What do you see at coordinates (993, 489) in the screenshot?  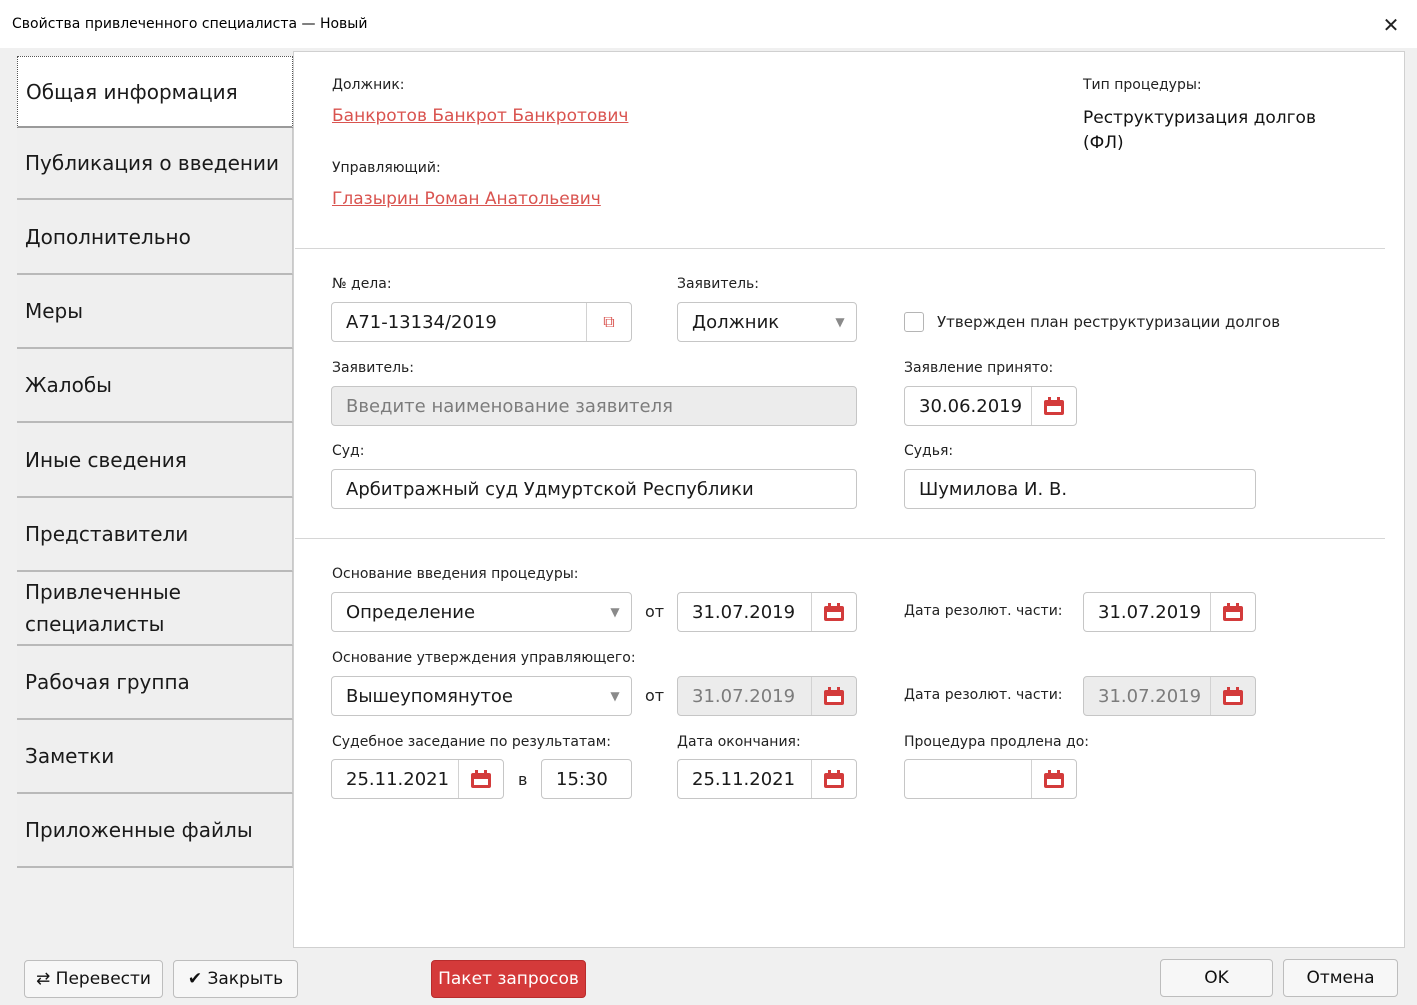 I see `judge-value: Шумилова И. В.` at bounding box center [993, 489].